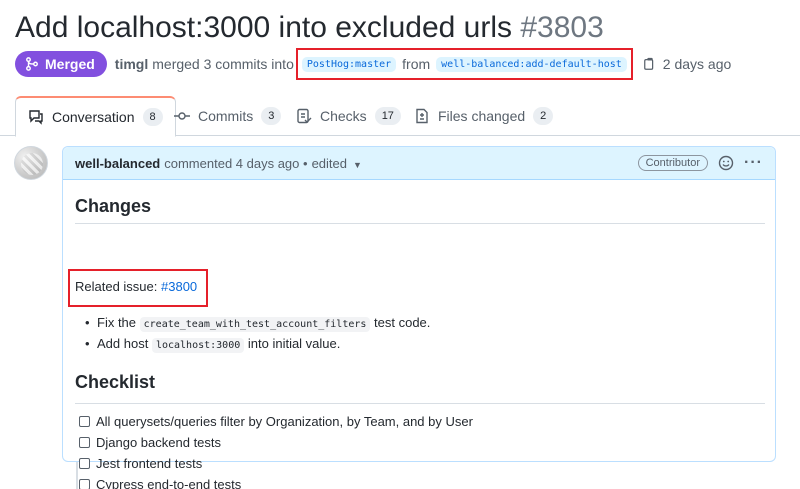  I want to click on tab-checks: Checks 17, so click(348, 116).